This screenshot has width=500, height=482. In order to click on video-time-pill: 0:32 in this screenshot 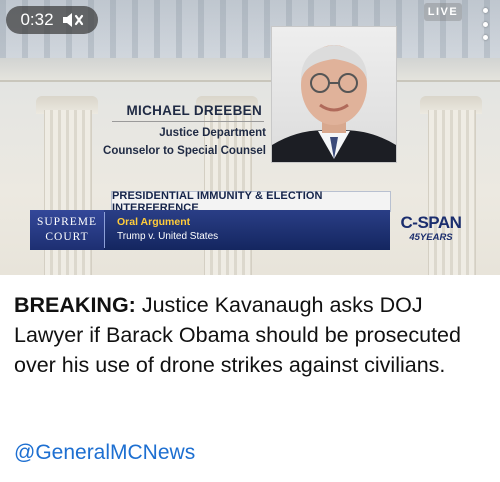, I will do `click(52, 20)`.